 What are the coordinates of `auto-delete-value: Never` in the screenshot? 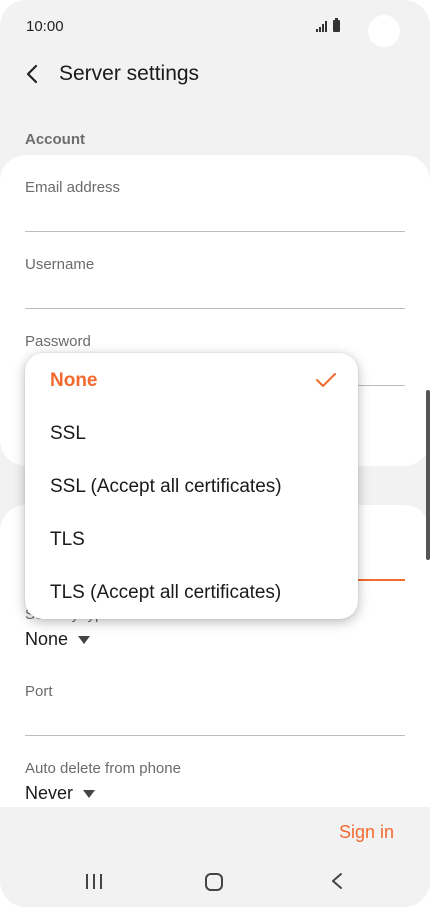 It's located at (49, 793).